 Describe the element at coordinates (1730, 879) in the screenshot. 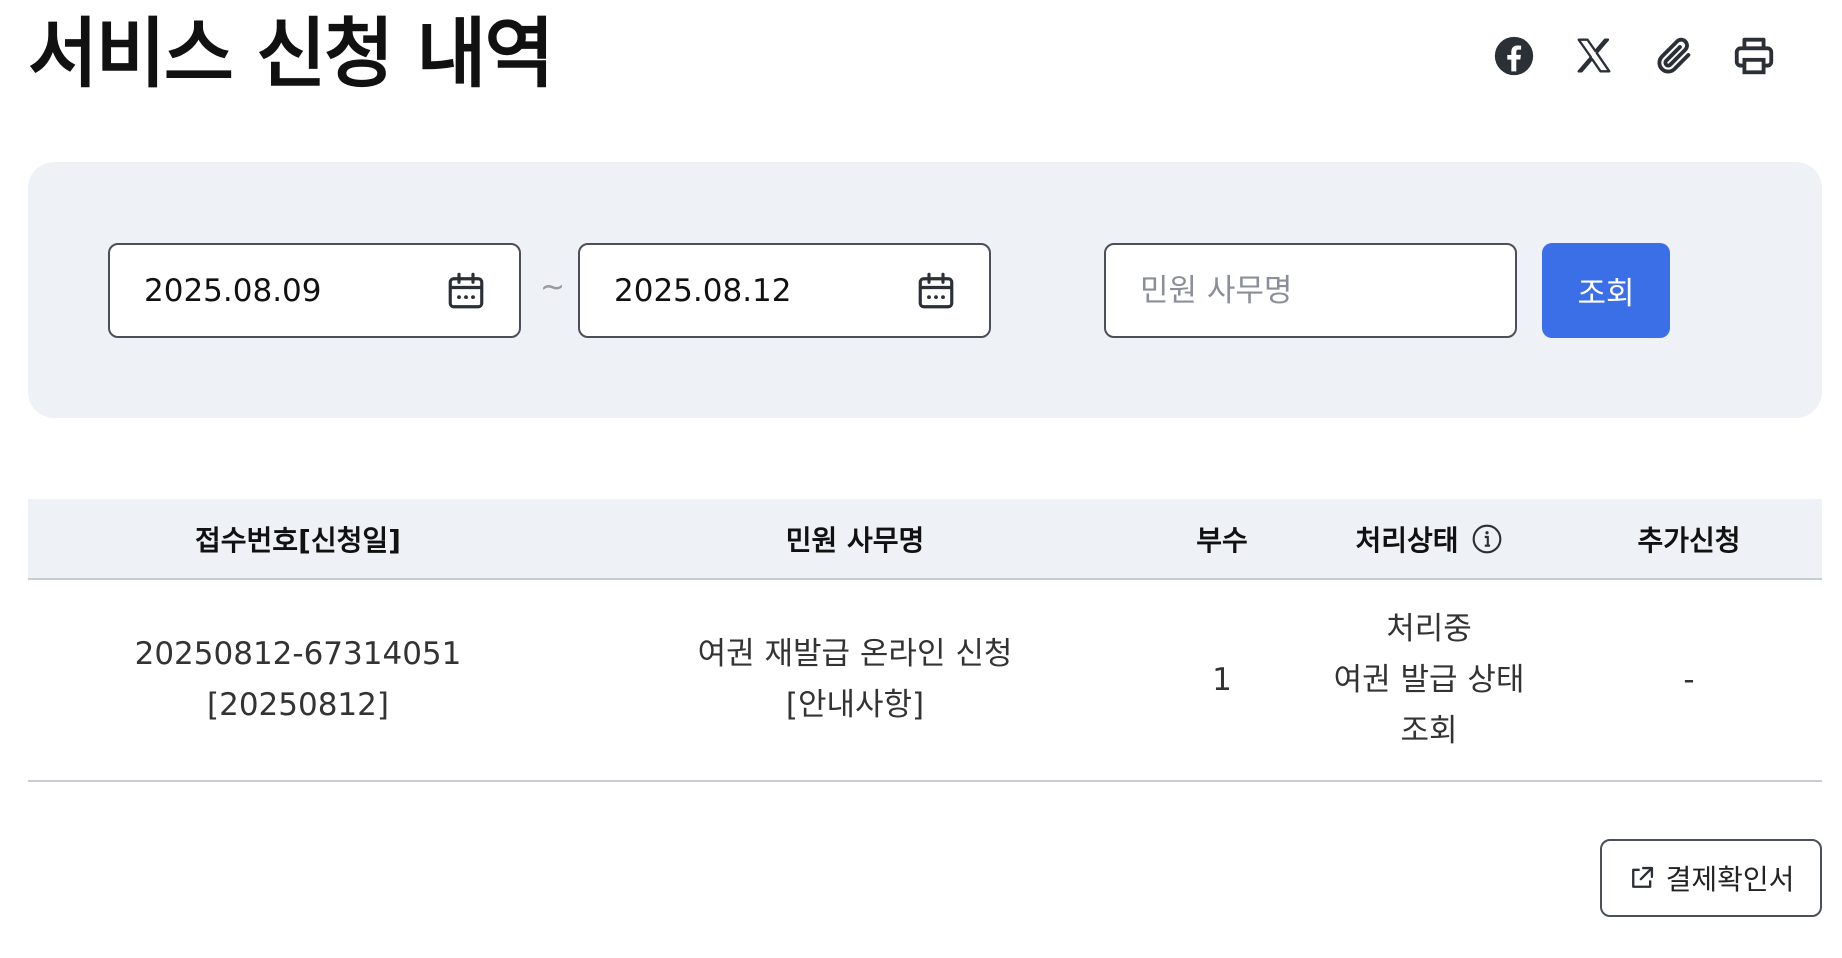

I see `payment-receipt-label: 결제확인서` at that location.